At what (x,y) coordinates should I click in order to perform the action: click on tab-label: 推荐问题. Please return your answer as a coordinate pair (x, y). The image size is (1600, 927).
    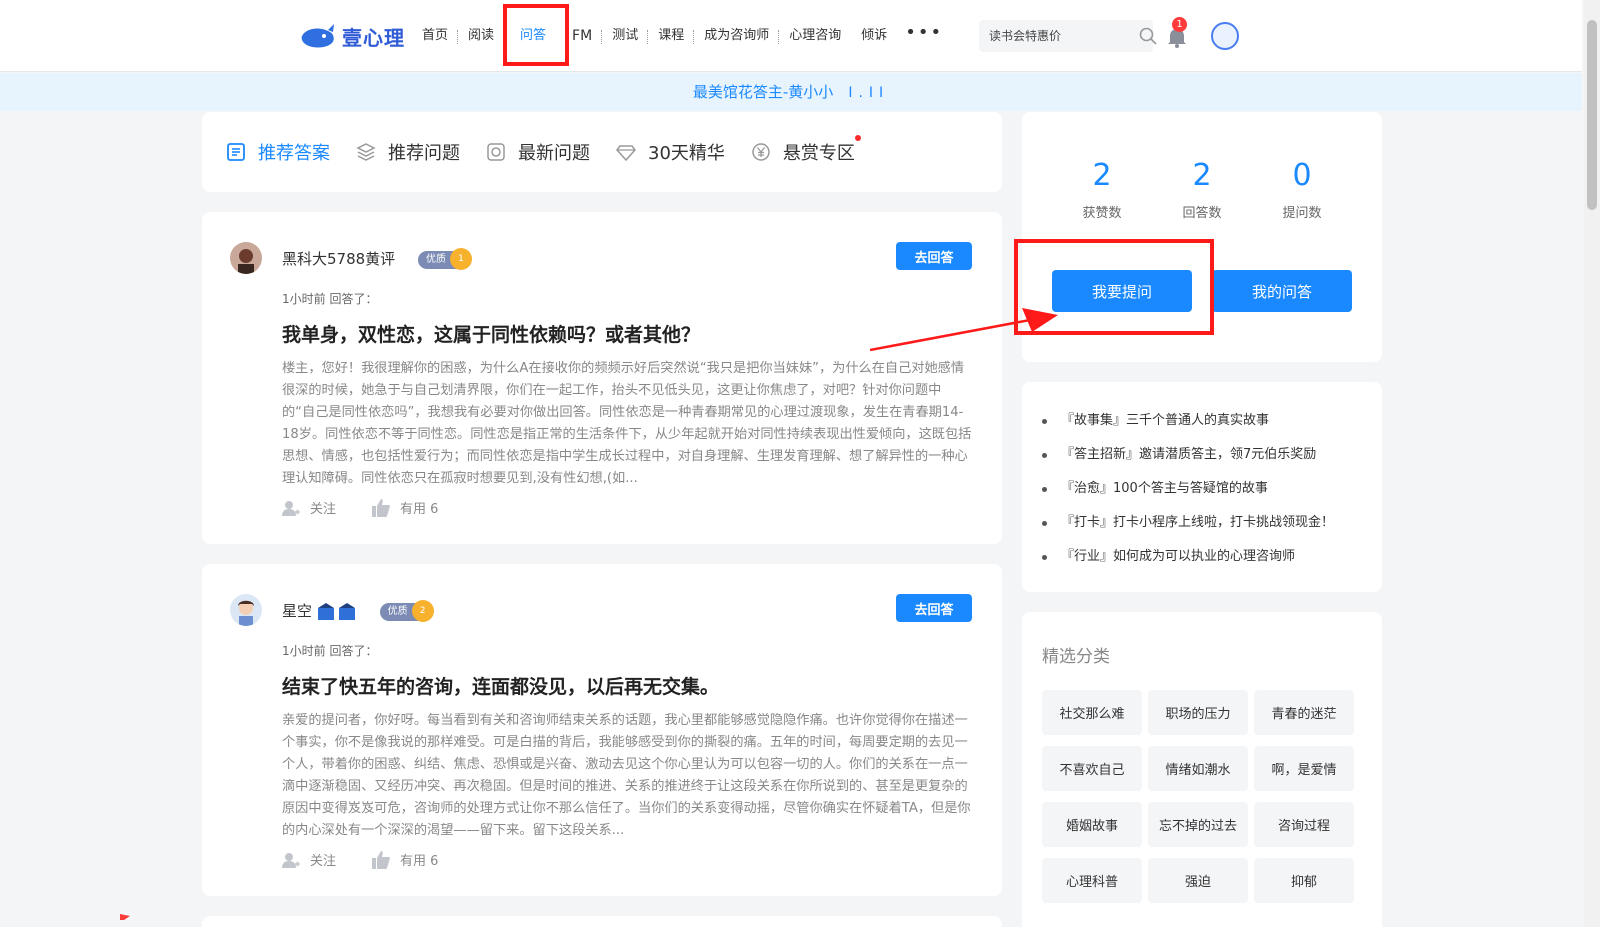
    Looking at the image, I should click on (424, 153).